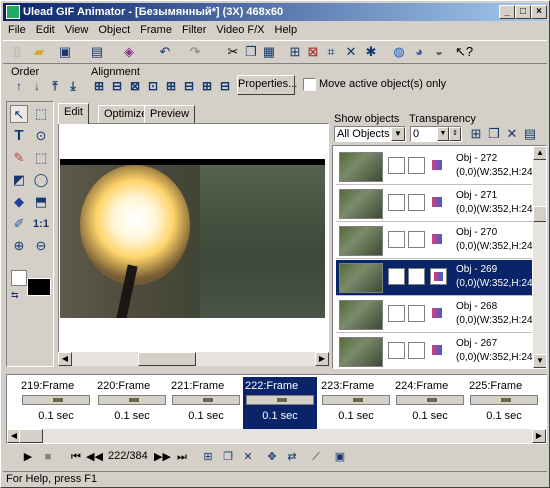  What do you see at coordinates (437, 241) in the screenshot?
I see `list-item: Obj - 270 (0,0)(W:352,H:240` at bounding box center [437, 241].